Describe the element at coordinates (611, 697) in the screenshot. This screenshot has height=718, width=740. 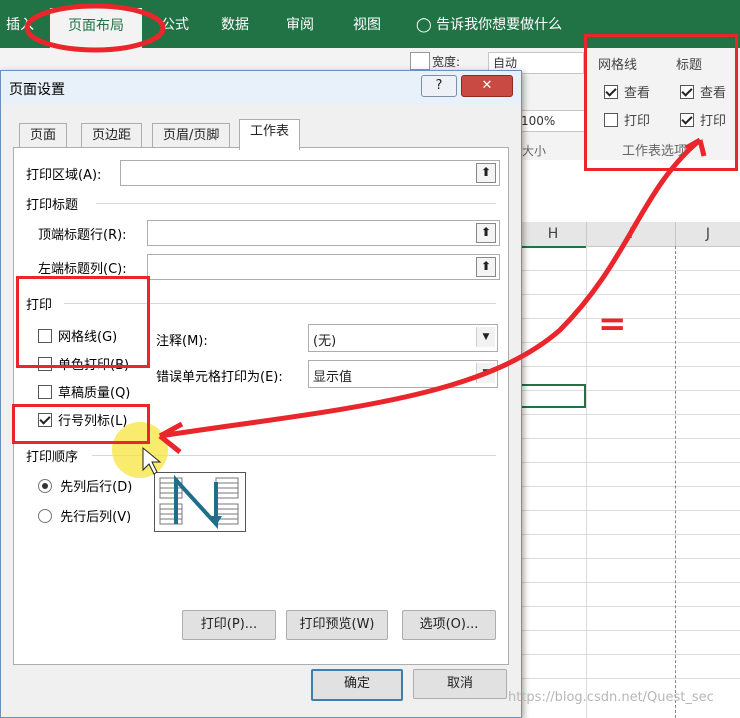
I see `watermark: https://blog.csdn.net/Quest_sec` at that location.